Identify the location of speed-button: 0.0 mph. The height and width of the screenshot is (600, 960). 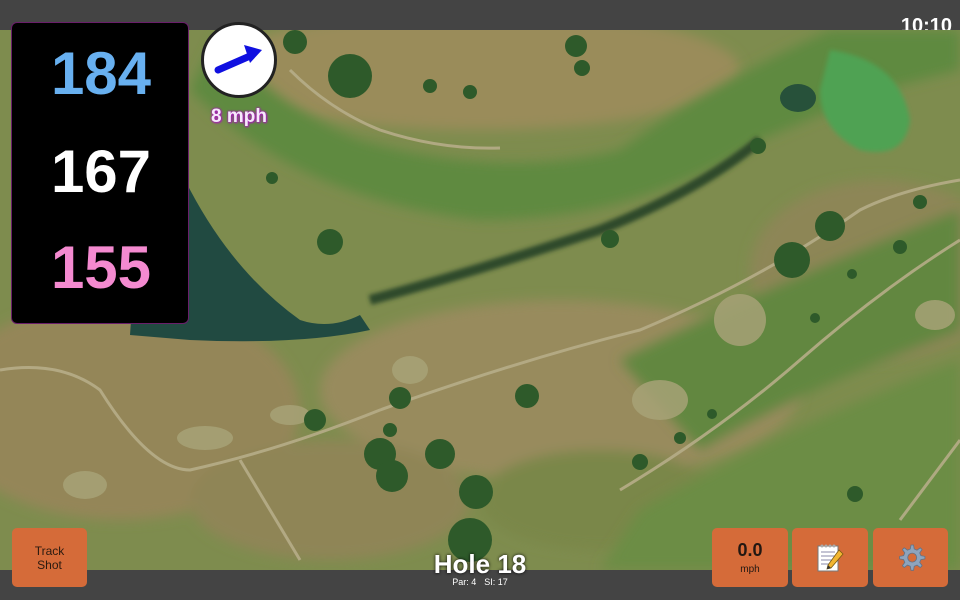
(750, 557).